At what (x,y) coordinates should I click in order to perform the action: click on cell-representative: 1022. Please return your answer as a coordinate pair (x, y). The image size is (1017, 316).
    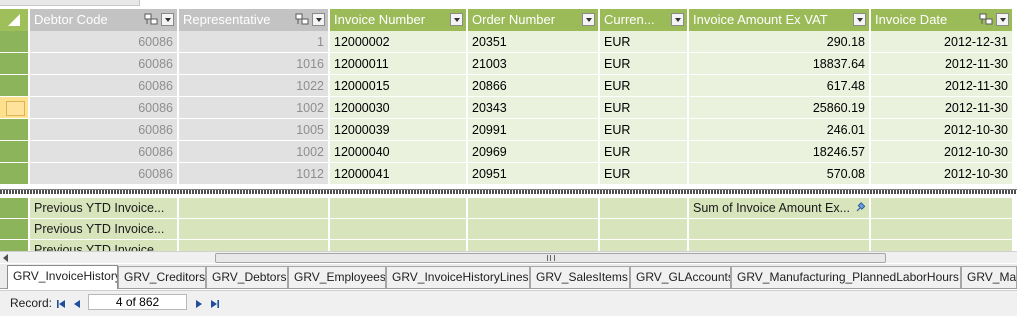
    Looking at the image, I should click on (254, 86).